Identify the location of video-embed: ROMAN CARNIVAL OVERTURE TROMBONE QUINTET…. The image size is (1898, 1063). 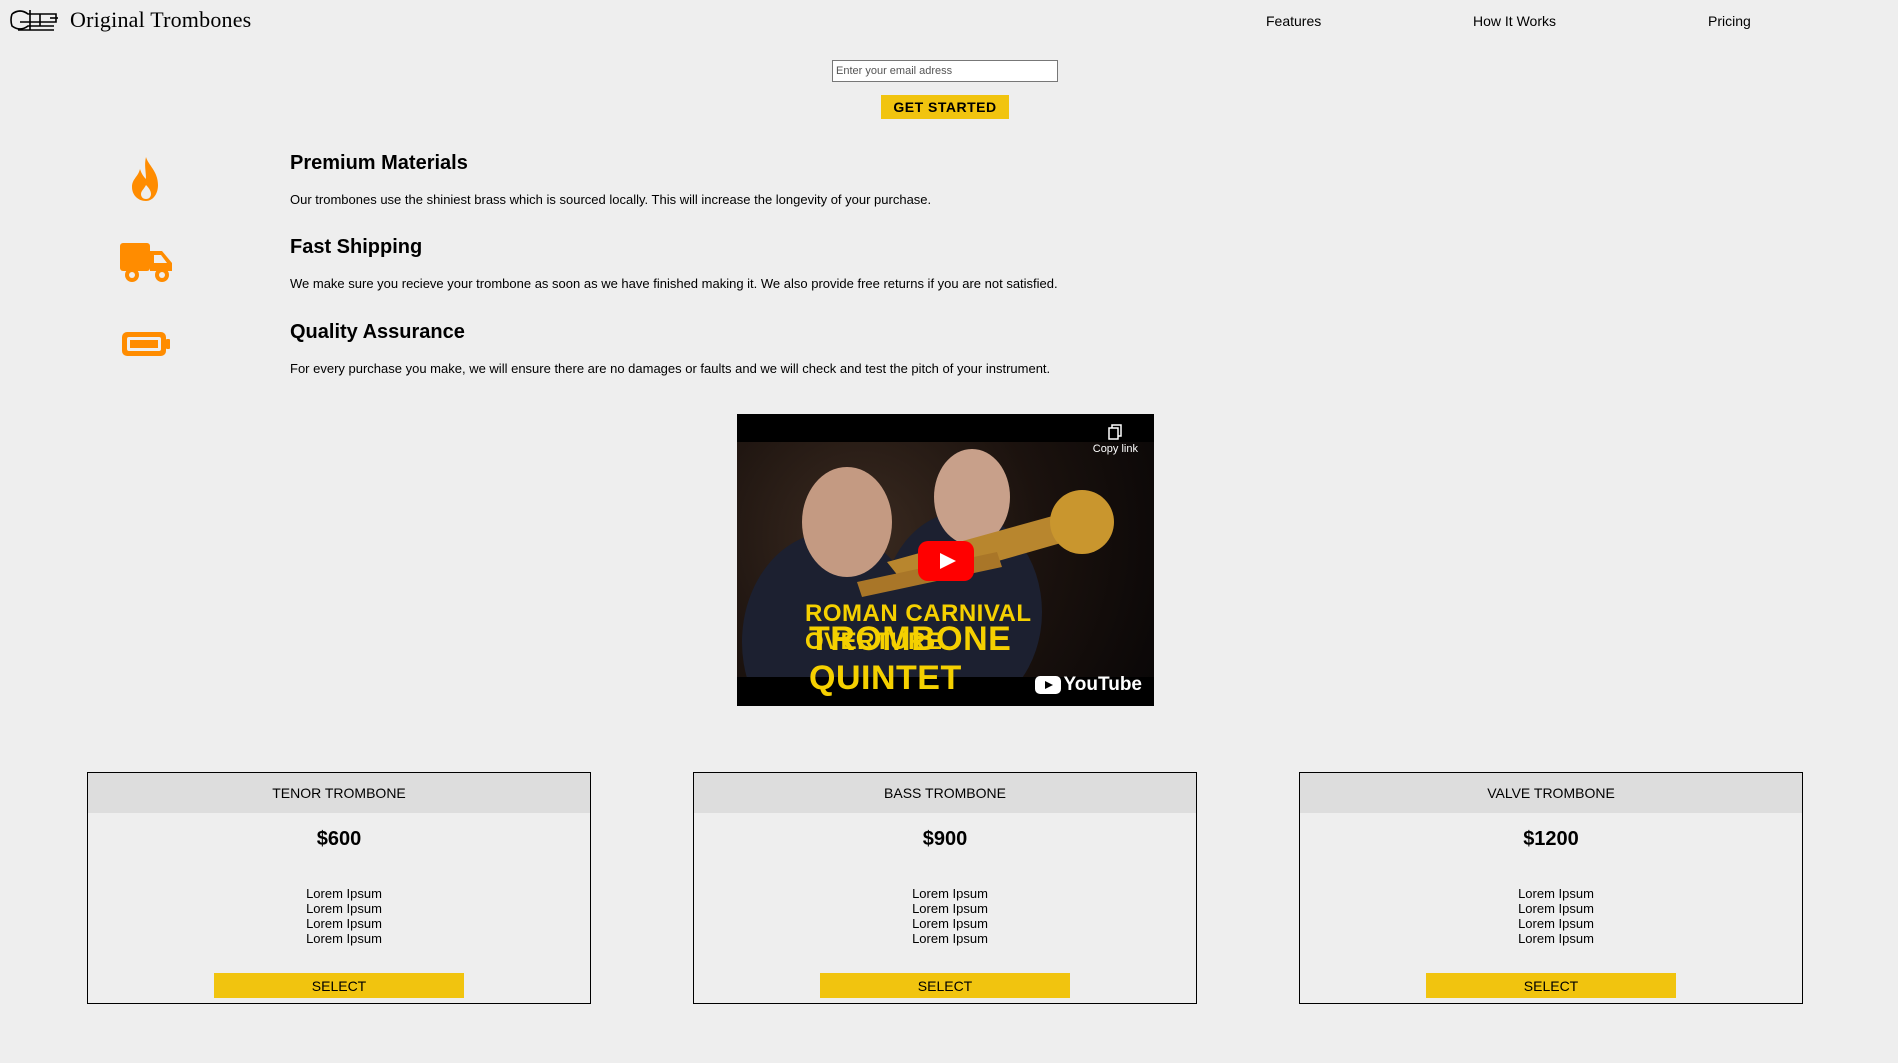
(945, 560).